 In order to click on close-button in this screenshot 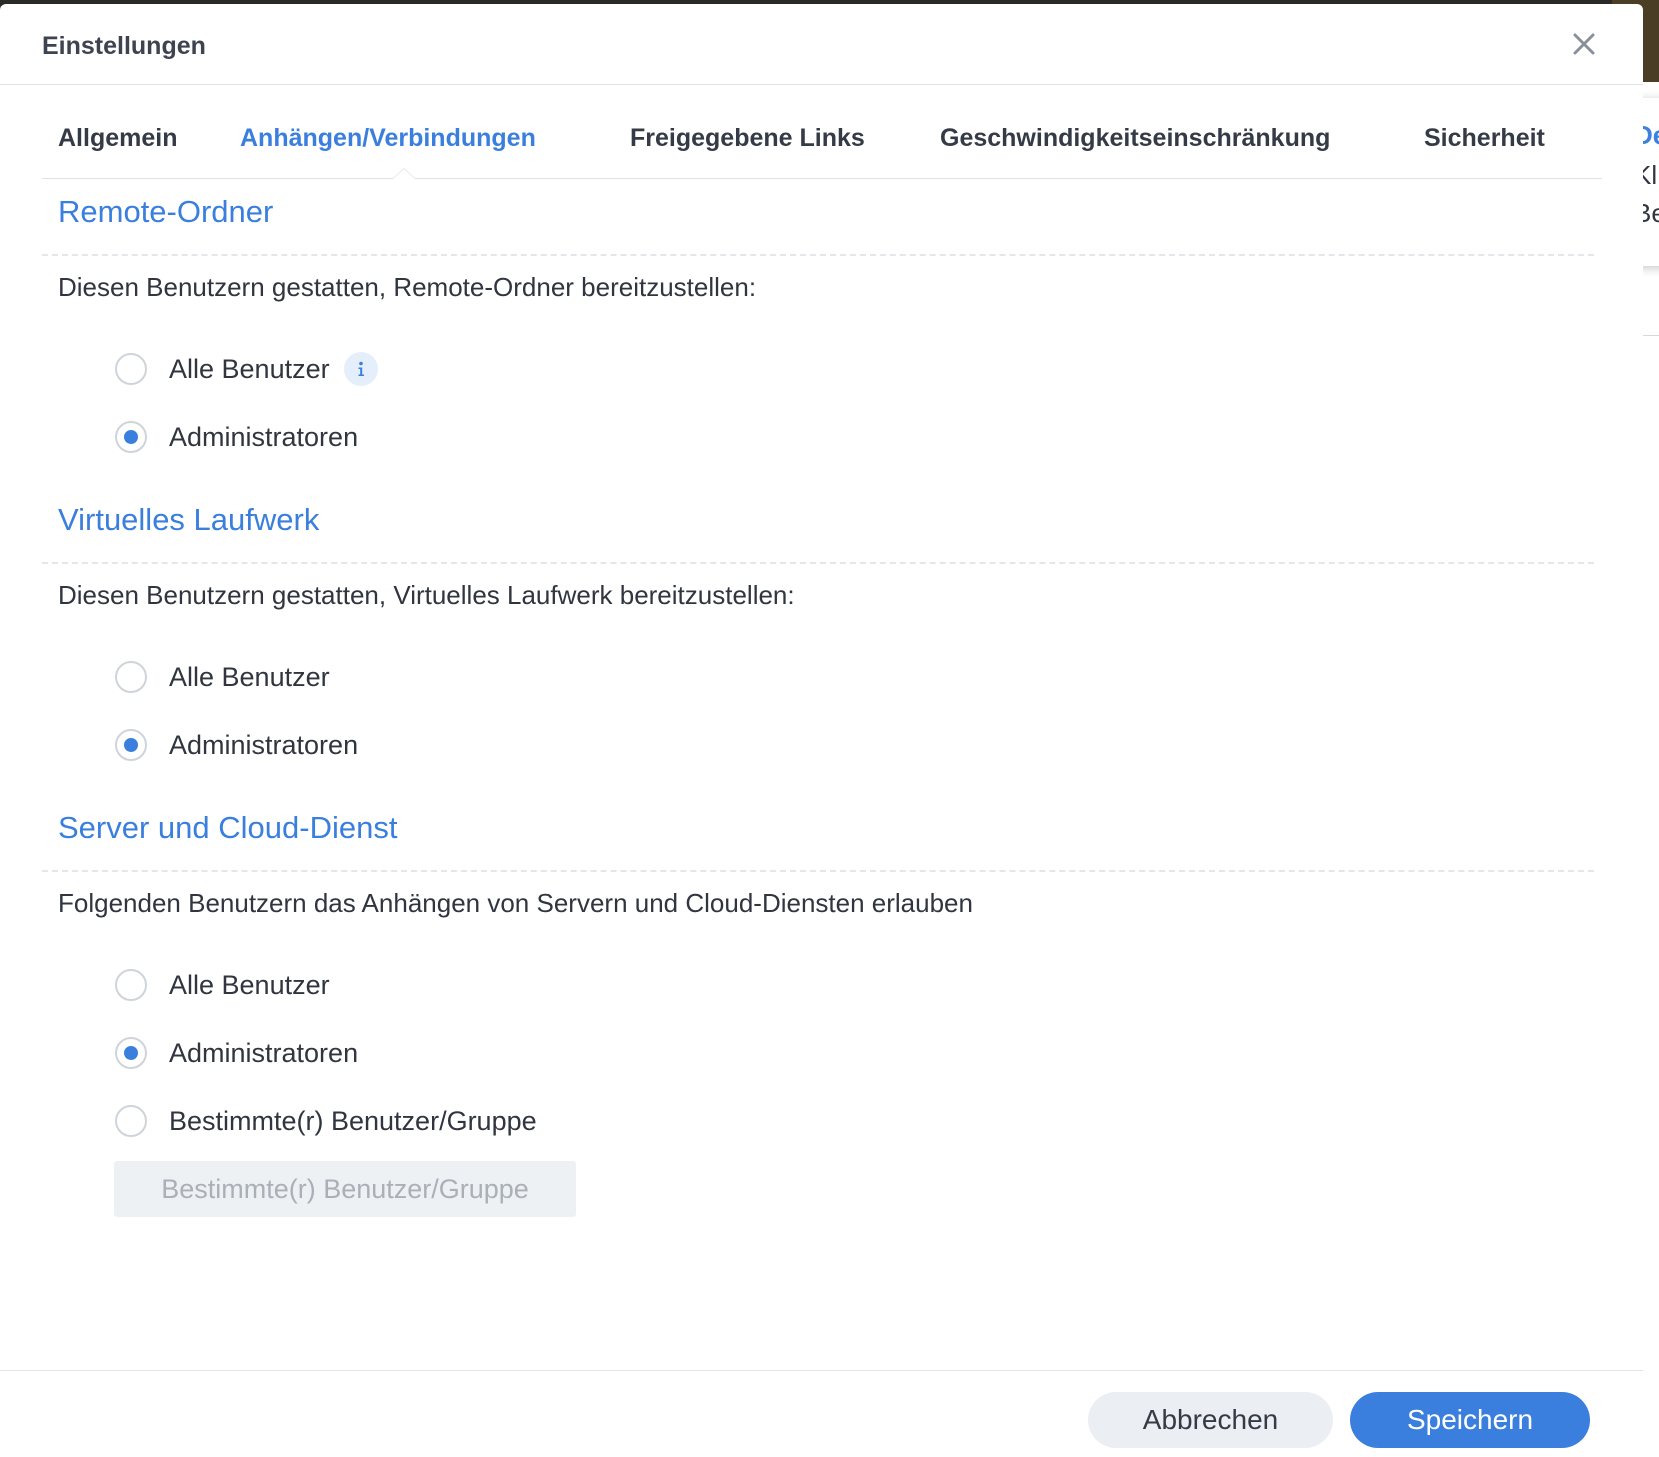, I will do `click(1584, 44)`.